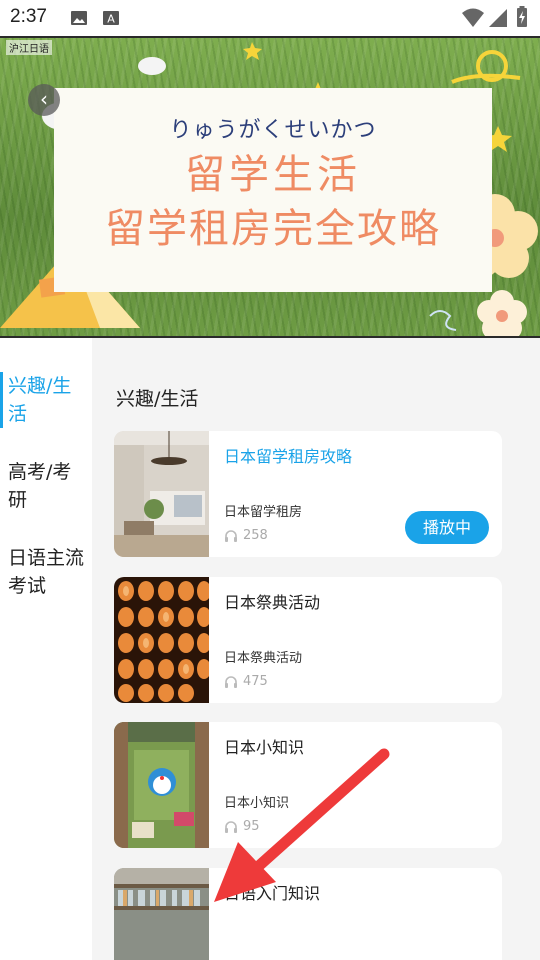  I want to click on item-subtitle: 日本祭典活动, so click(263, 658).